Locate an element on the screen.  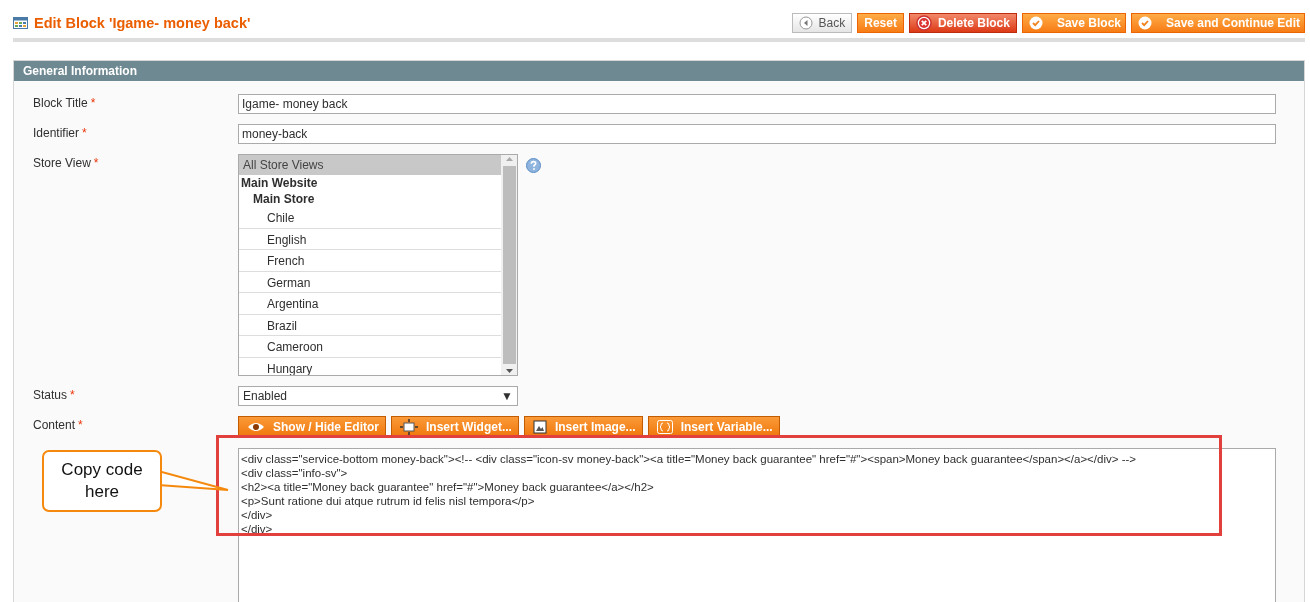
page-title: Edit Block 'Igame- money back' is located at coordinates (142, 23).